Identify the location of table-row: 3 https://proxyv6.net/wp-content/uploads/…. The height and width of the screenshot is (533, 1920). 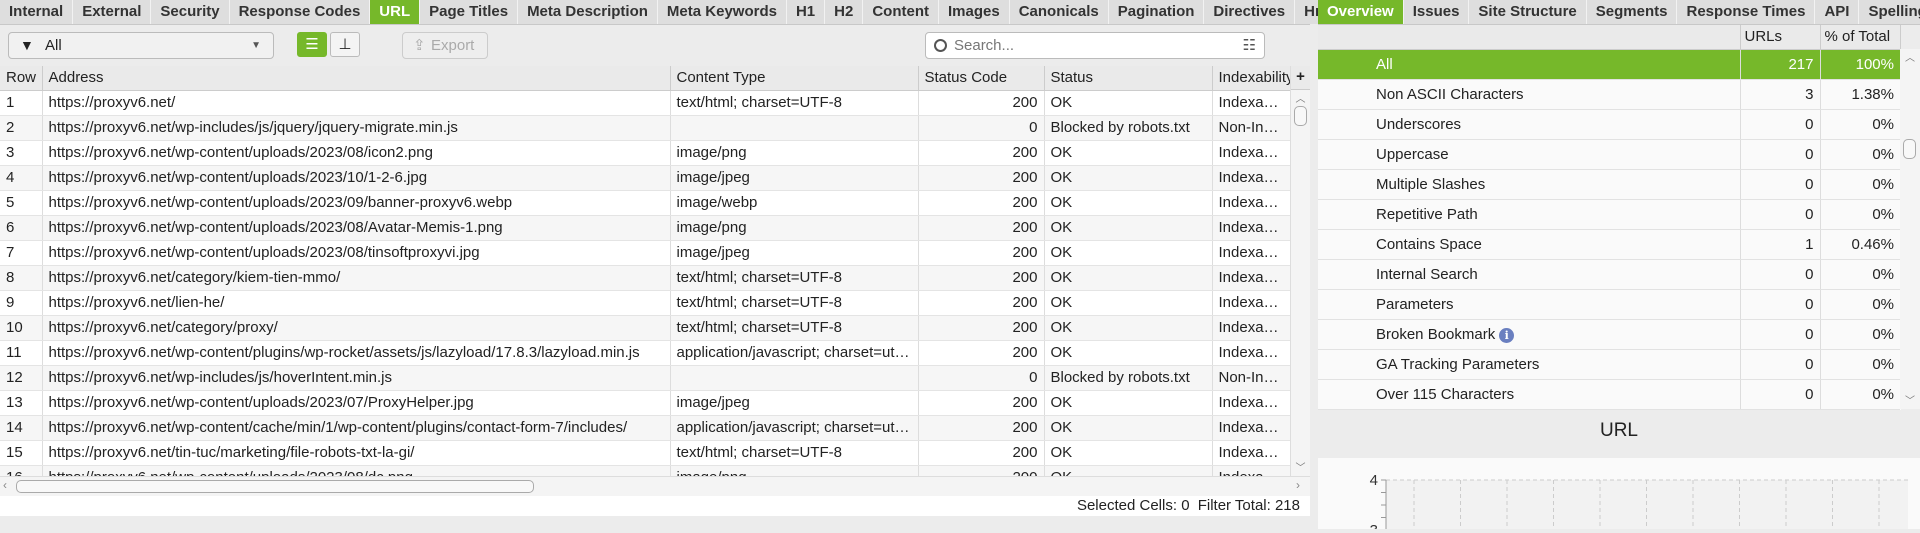
(645, 153).